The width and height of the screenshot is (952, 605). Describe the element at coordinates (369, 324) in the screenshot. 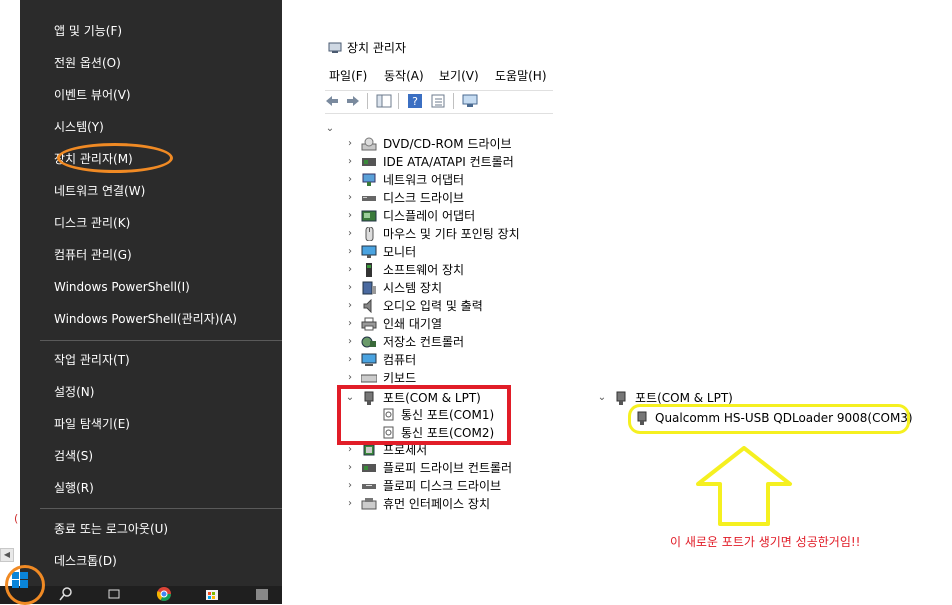

I see `printer-icon` at that location.